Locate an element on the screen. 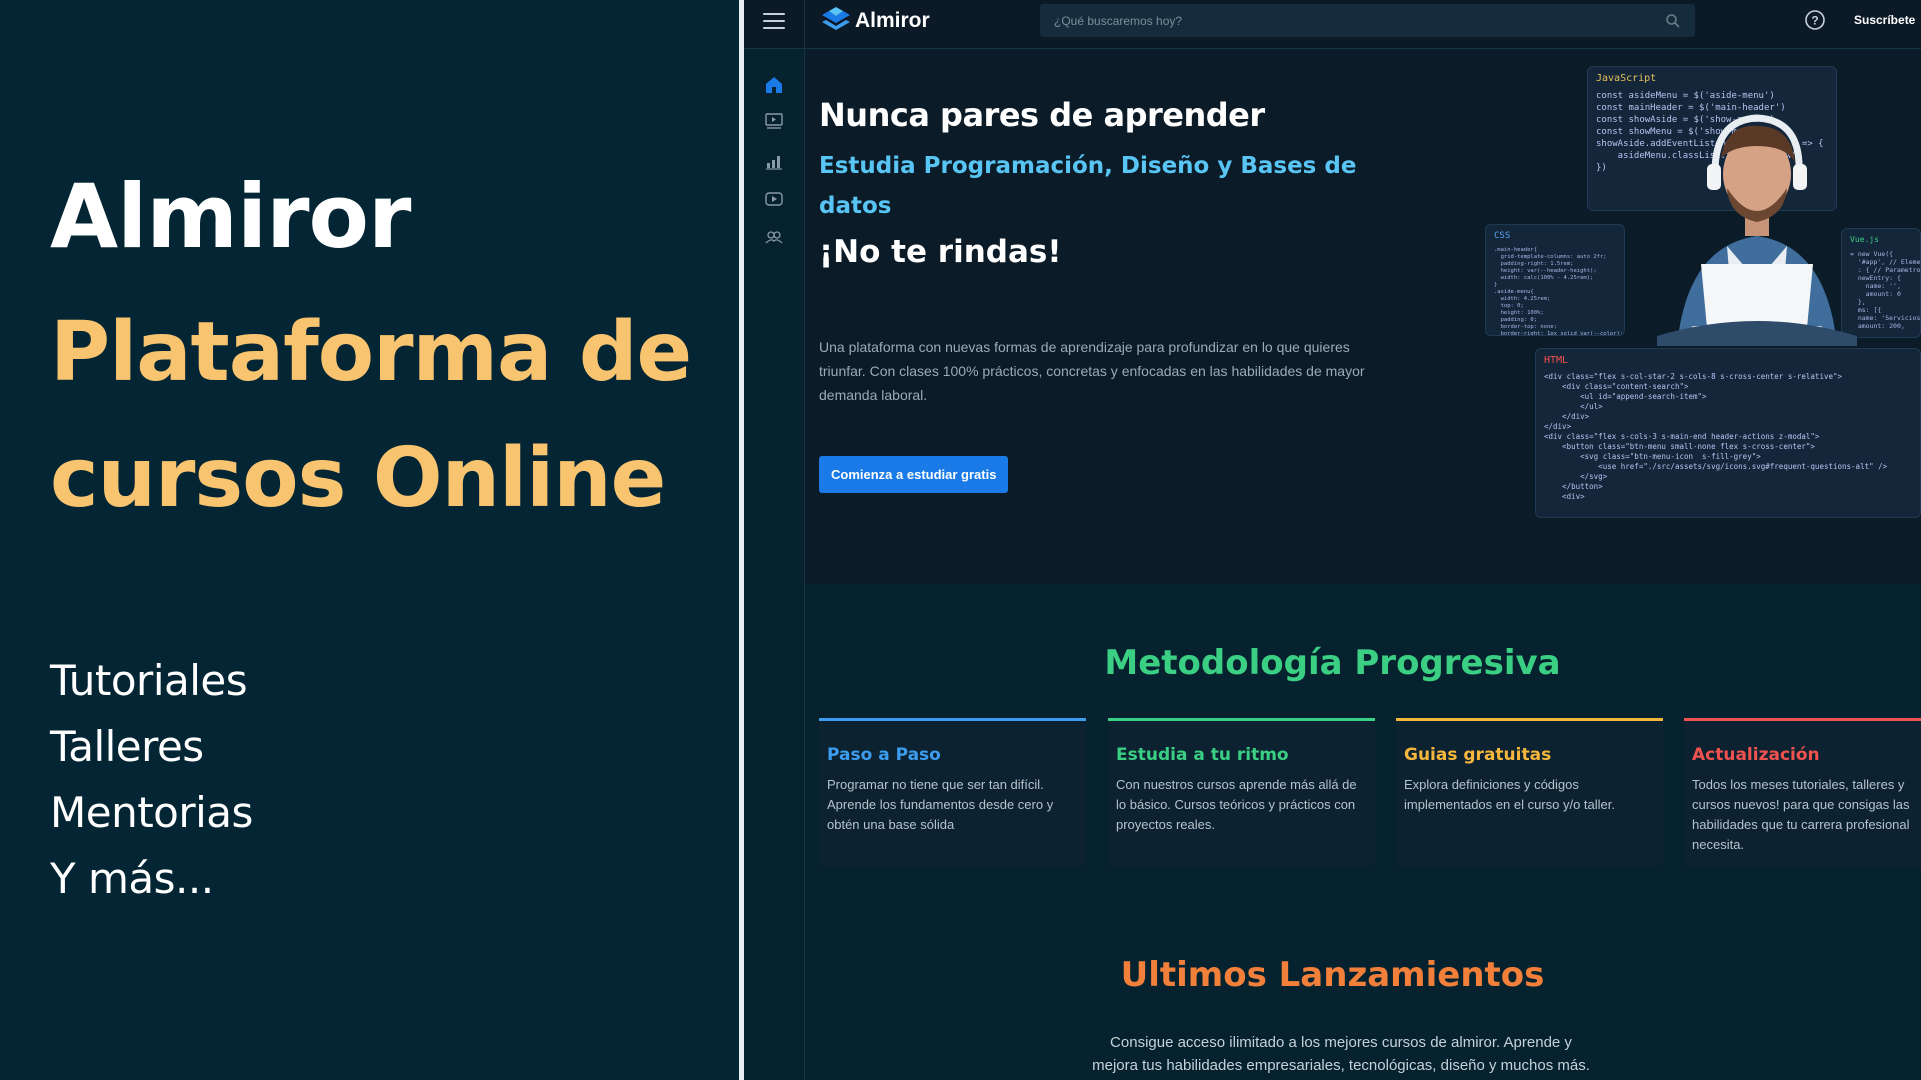  code-panel-label: HTML is located at coordinates (1556, 360).